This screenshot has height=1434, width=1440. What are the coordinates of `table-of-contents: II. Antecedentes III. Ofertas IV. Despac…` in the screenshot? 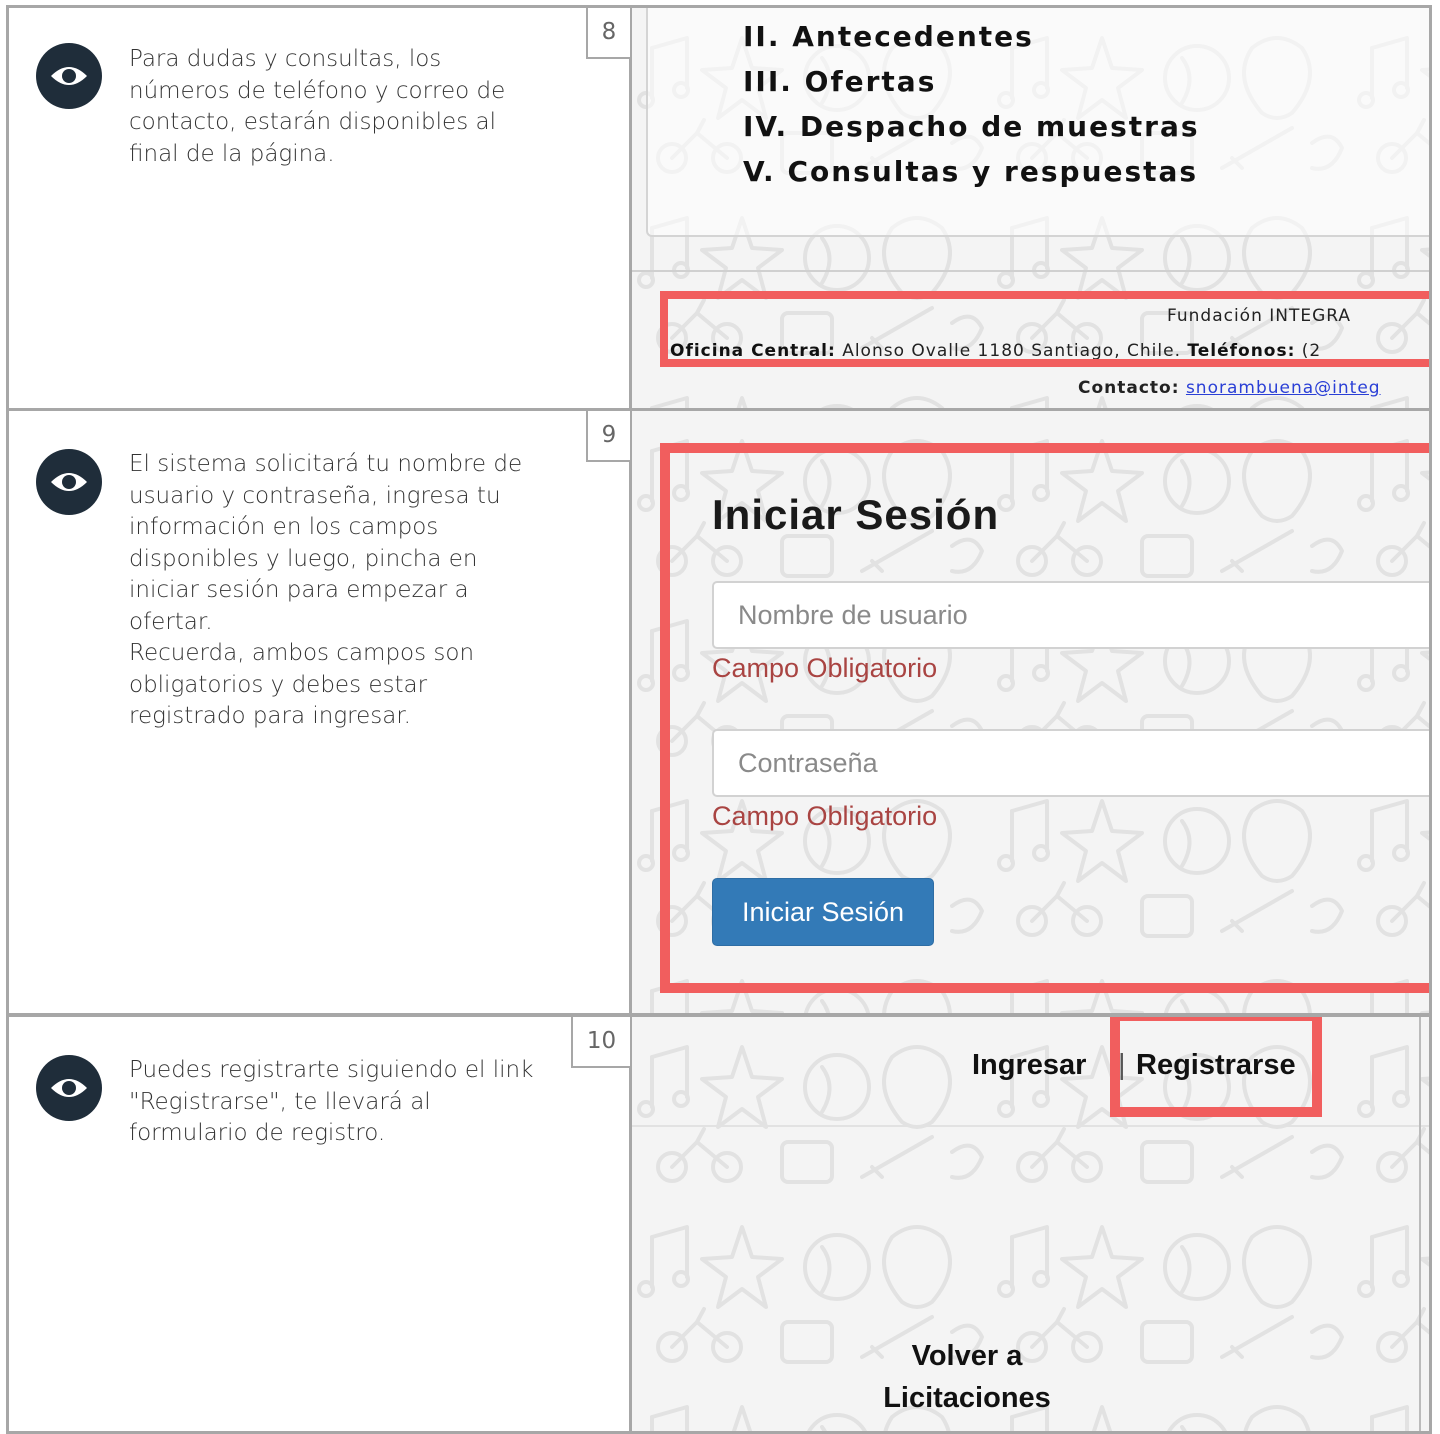 It's located at (971, 104).